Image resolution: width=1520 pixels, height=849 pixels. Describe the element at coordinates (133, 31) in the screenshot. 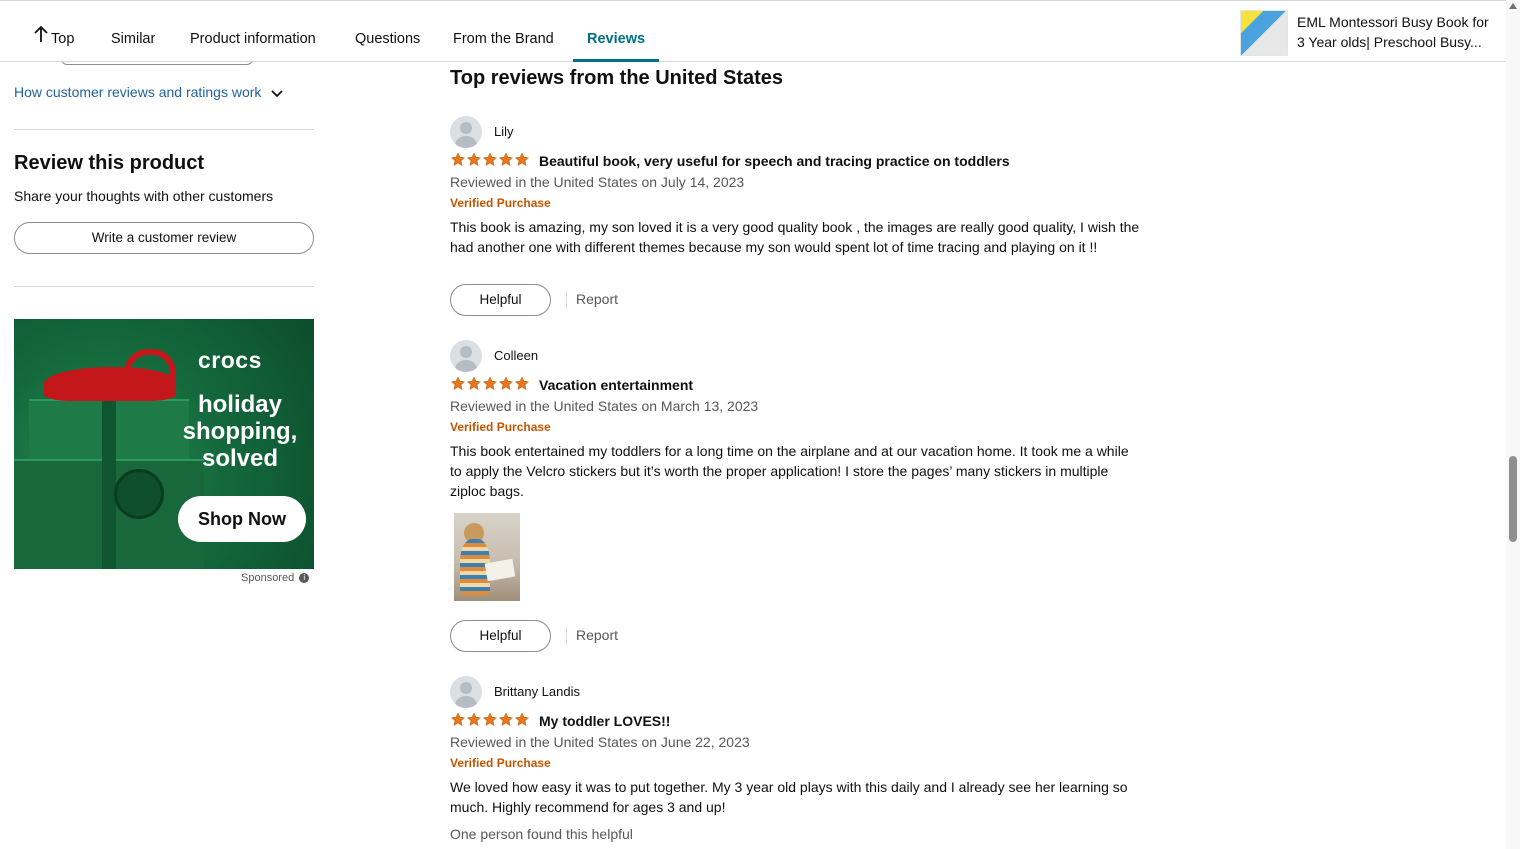

I see `nav-similar-tab: Similar` at that location.